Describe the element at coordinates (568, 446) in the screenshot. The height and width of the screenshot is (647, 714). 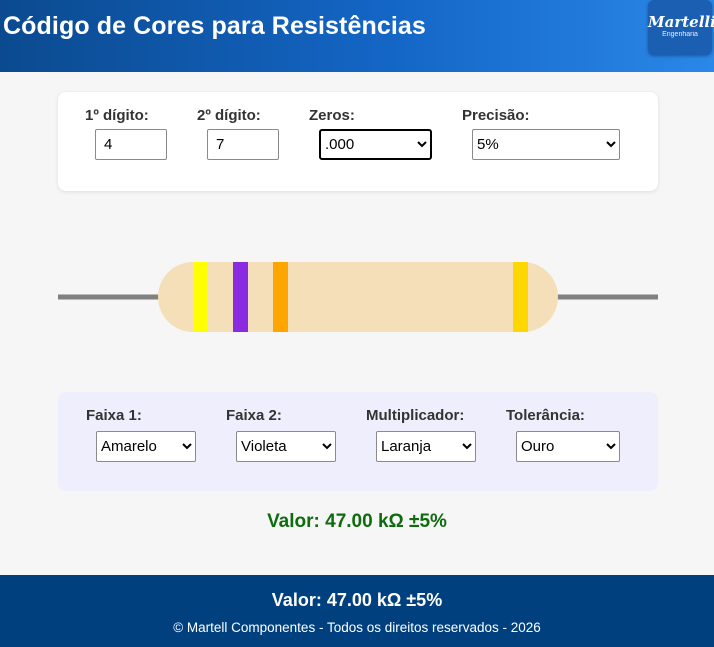
I see `tolerance-select: Ouro` at that location.